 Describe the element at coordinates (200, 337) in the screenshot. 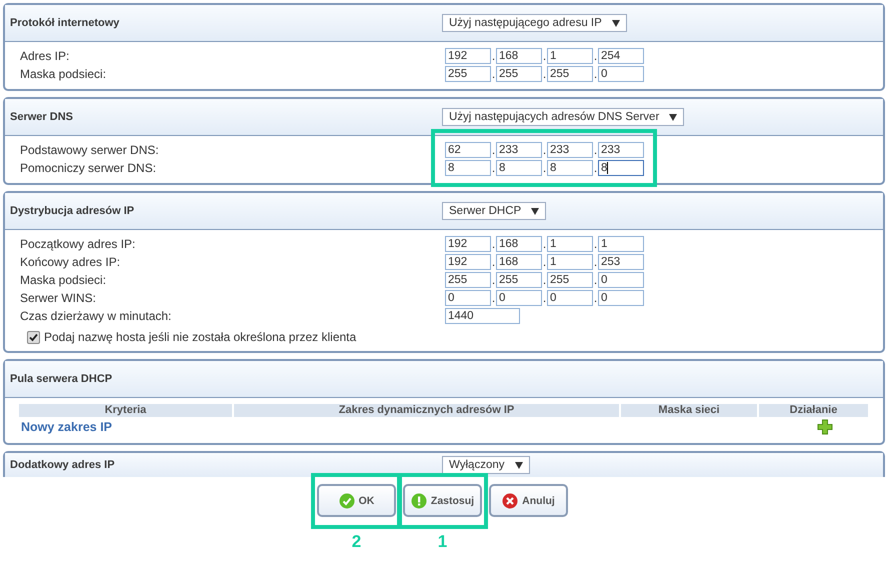

I see `checkbox-label: Podaj nazwę hosta jeśli nie została określona przez klienta` at that location.